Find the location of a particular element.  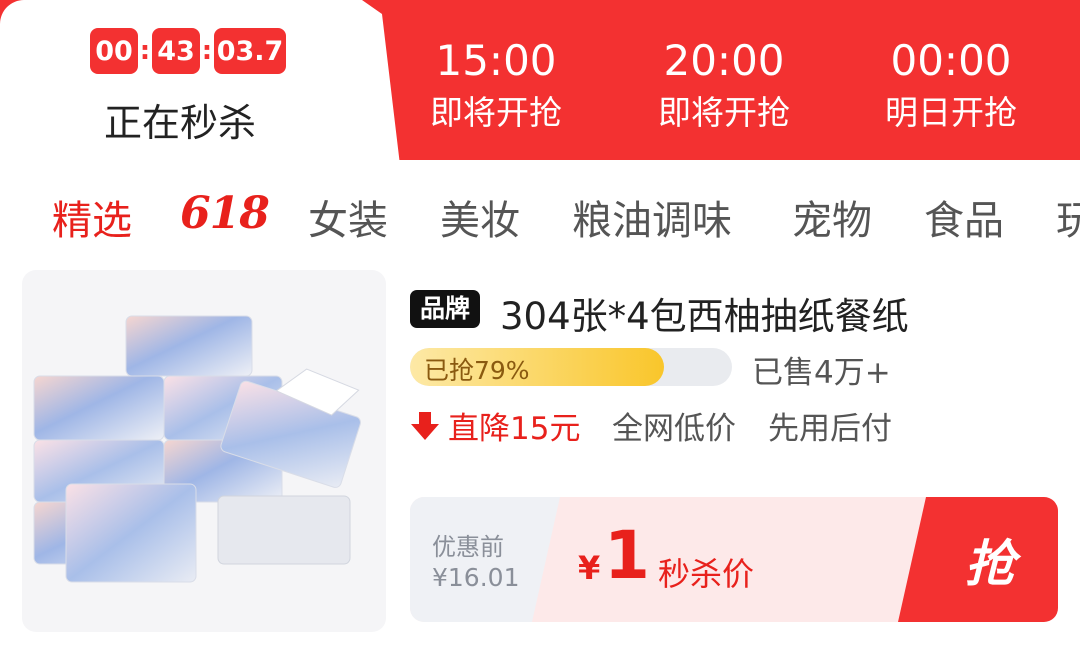

price-bar: 优惠前 ¥16.01 ¥ 1 秒杀价 抢 is located at coordinates (734, 559).